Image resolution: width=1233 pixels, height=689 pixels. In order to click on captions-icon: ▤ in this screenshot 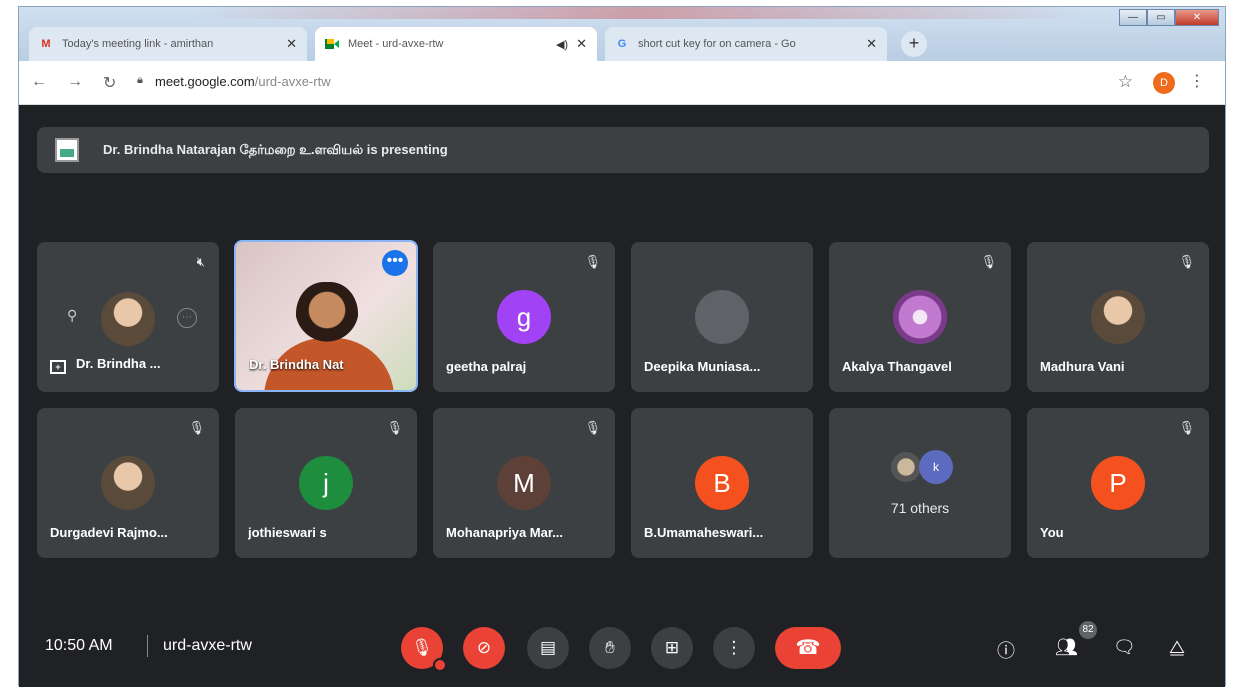, I will do `click(548, 647)`.